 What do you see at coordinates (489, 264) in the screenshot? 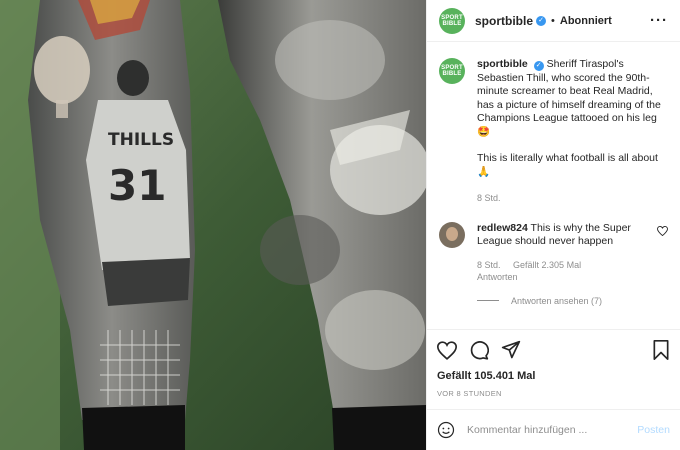
I see `comment-time: 8 Std.` at bounding box center [489, 264].